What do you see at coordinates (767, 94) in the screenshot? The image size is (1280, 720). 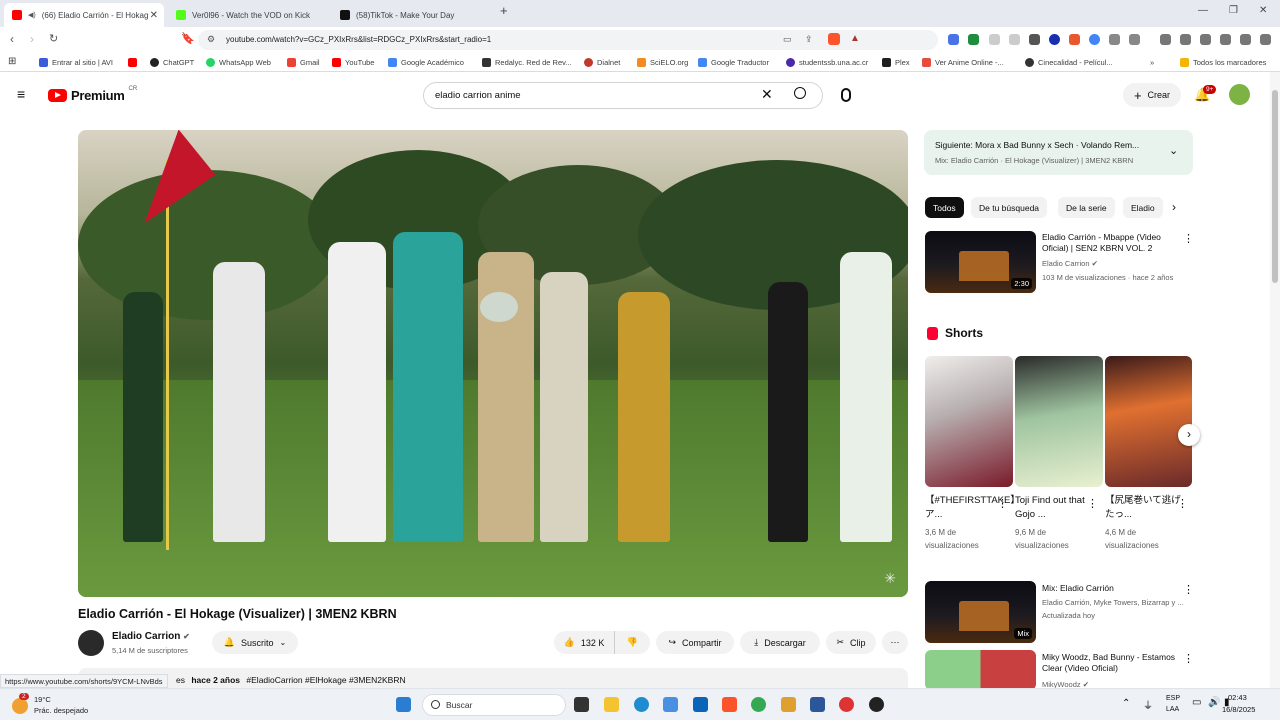 I see `clear-search-icon: ✕` at bounding box center [767, 94].